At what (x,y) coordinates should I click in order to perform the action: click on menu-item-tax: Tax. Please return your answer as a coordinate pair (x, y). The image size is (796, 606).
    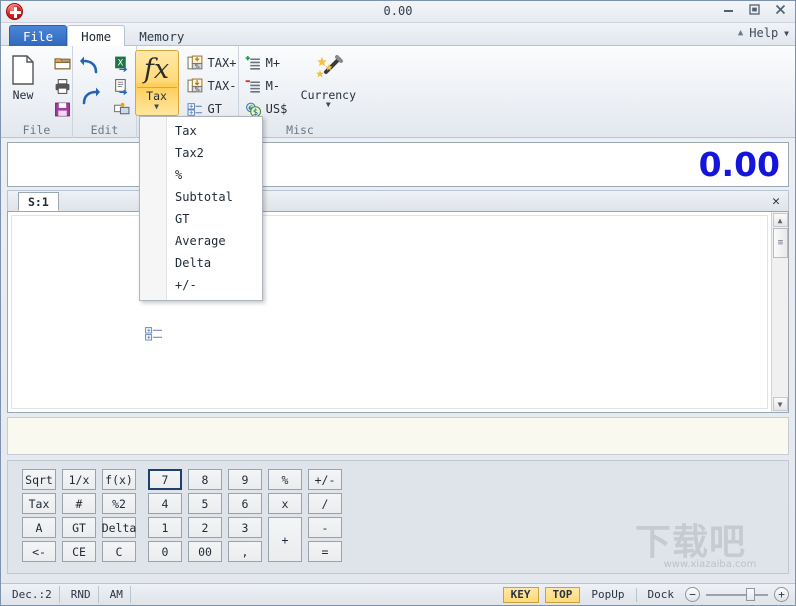
    Looking at the image, I should click on (201, 131).